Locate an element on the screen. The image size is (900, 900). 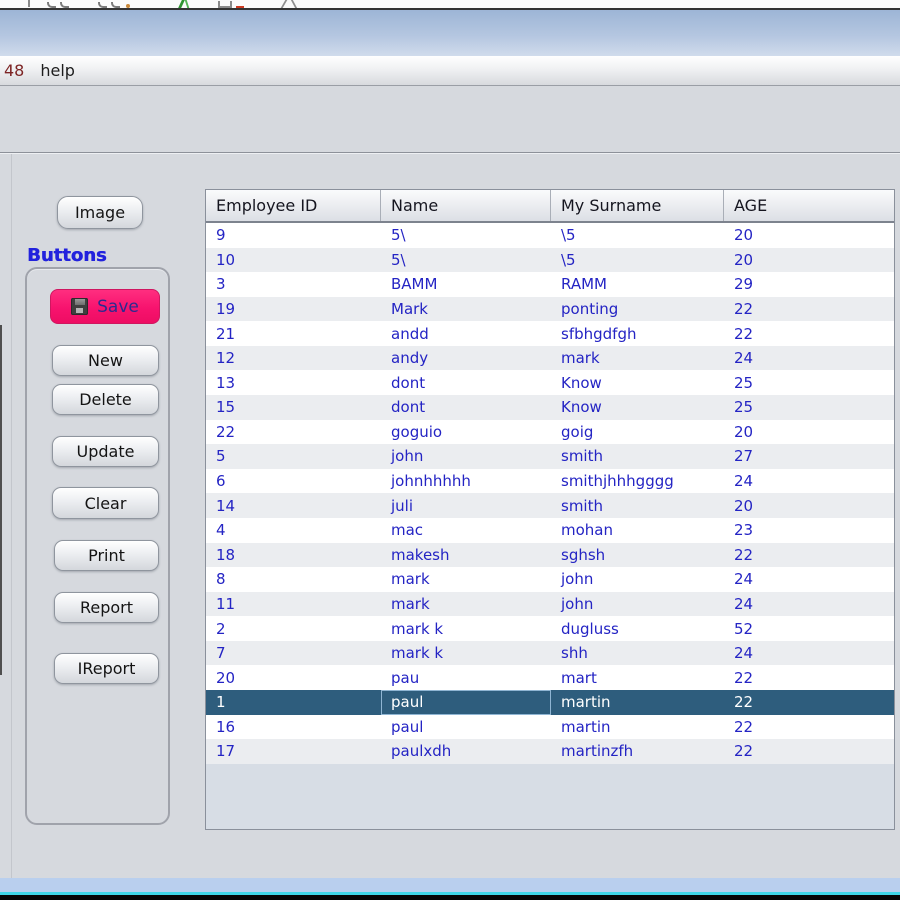
table-row: 5 john smith 27 is located at coordinates (550, 456).